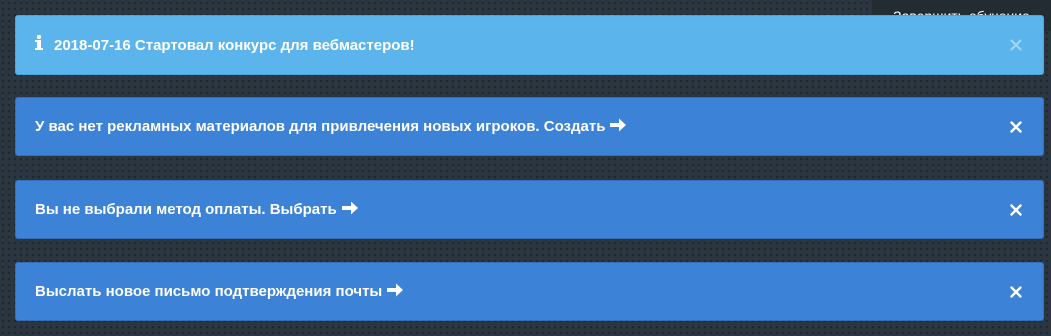  I want to click on alert-link-choose: Вы не выбрали метод оплаты. Выбрать, so click(186, 209).